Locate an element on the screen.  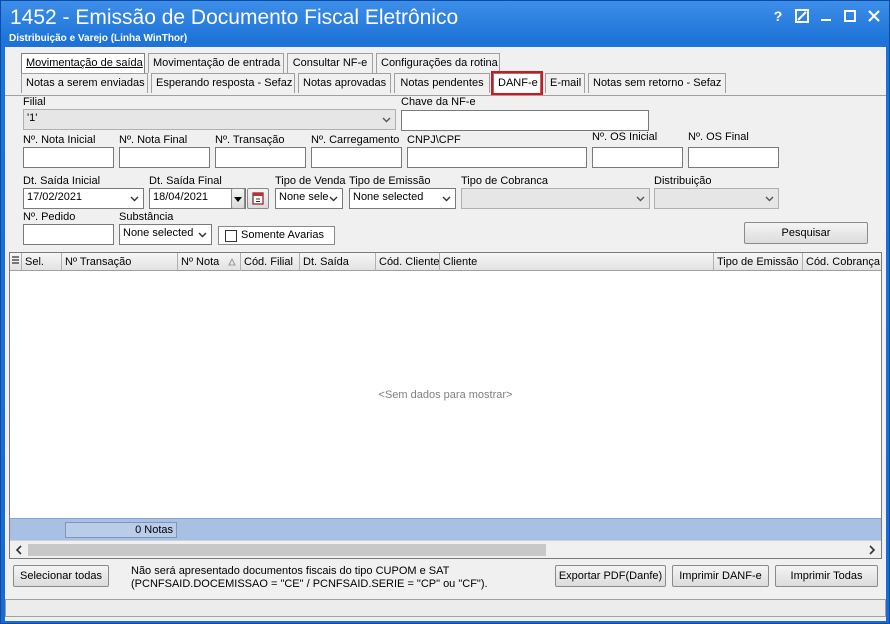
close-button is located at coordinates (874, 16).